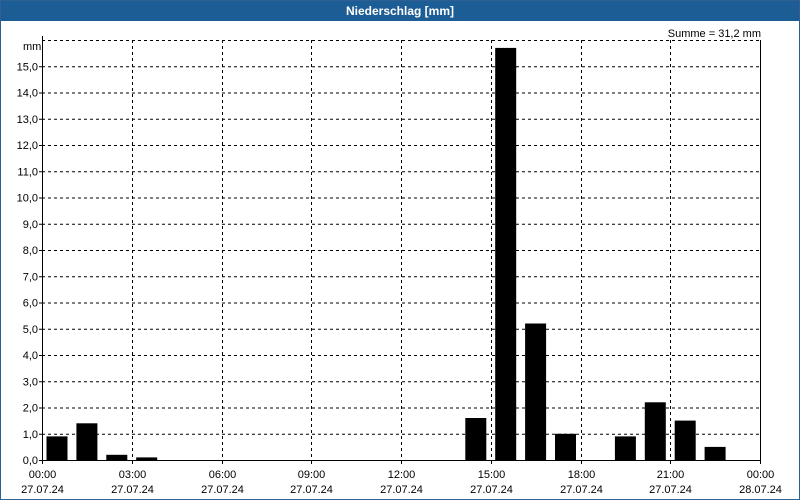 The height and width of the screenshot is (500, 800). I want to click on x-tick-time: 03:00, so click(133, 475).